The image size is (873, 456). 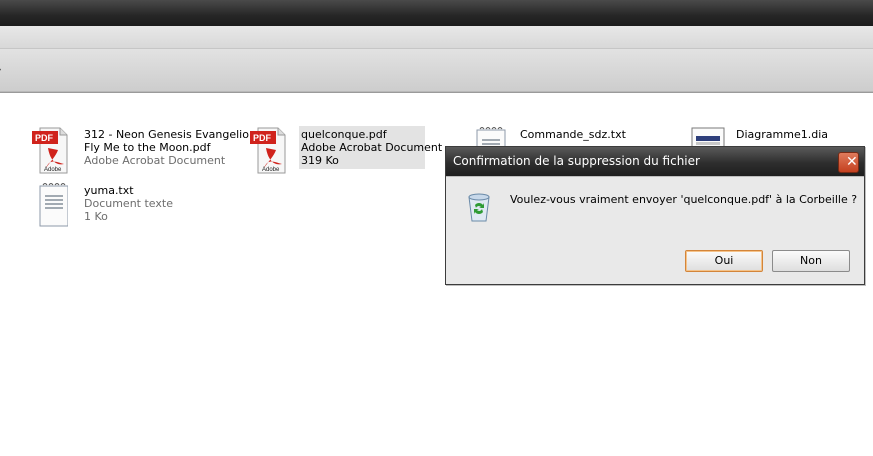 What do you see at coordinates (344, 134) in the screenshot?
I see `file-name: quelconque.pdf` at bounding box center [344, 134].